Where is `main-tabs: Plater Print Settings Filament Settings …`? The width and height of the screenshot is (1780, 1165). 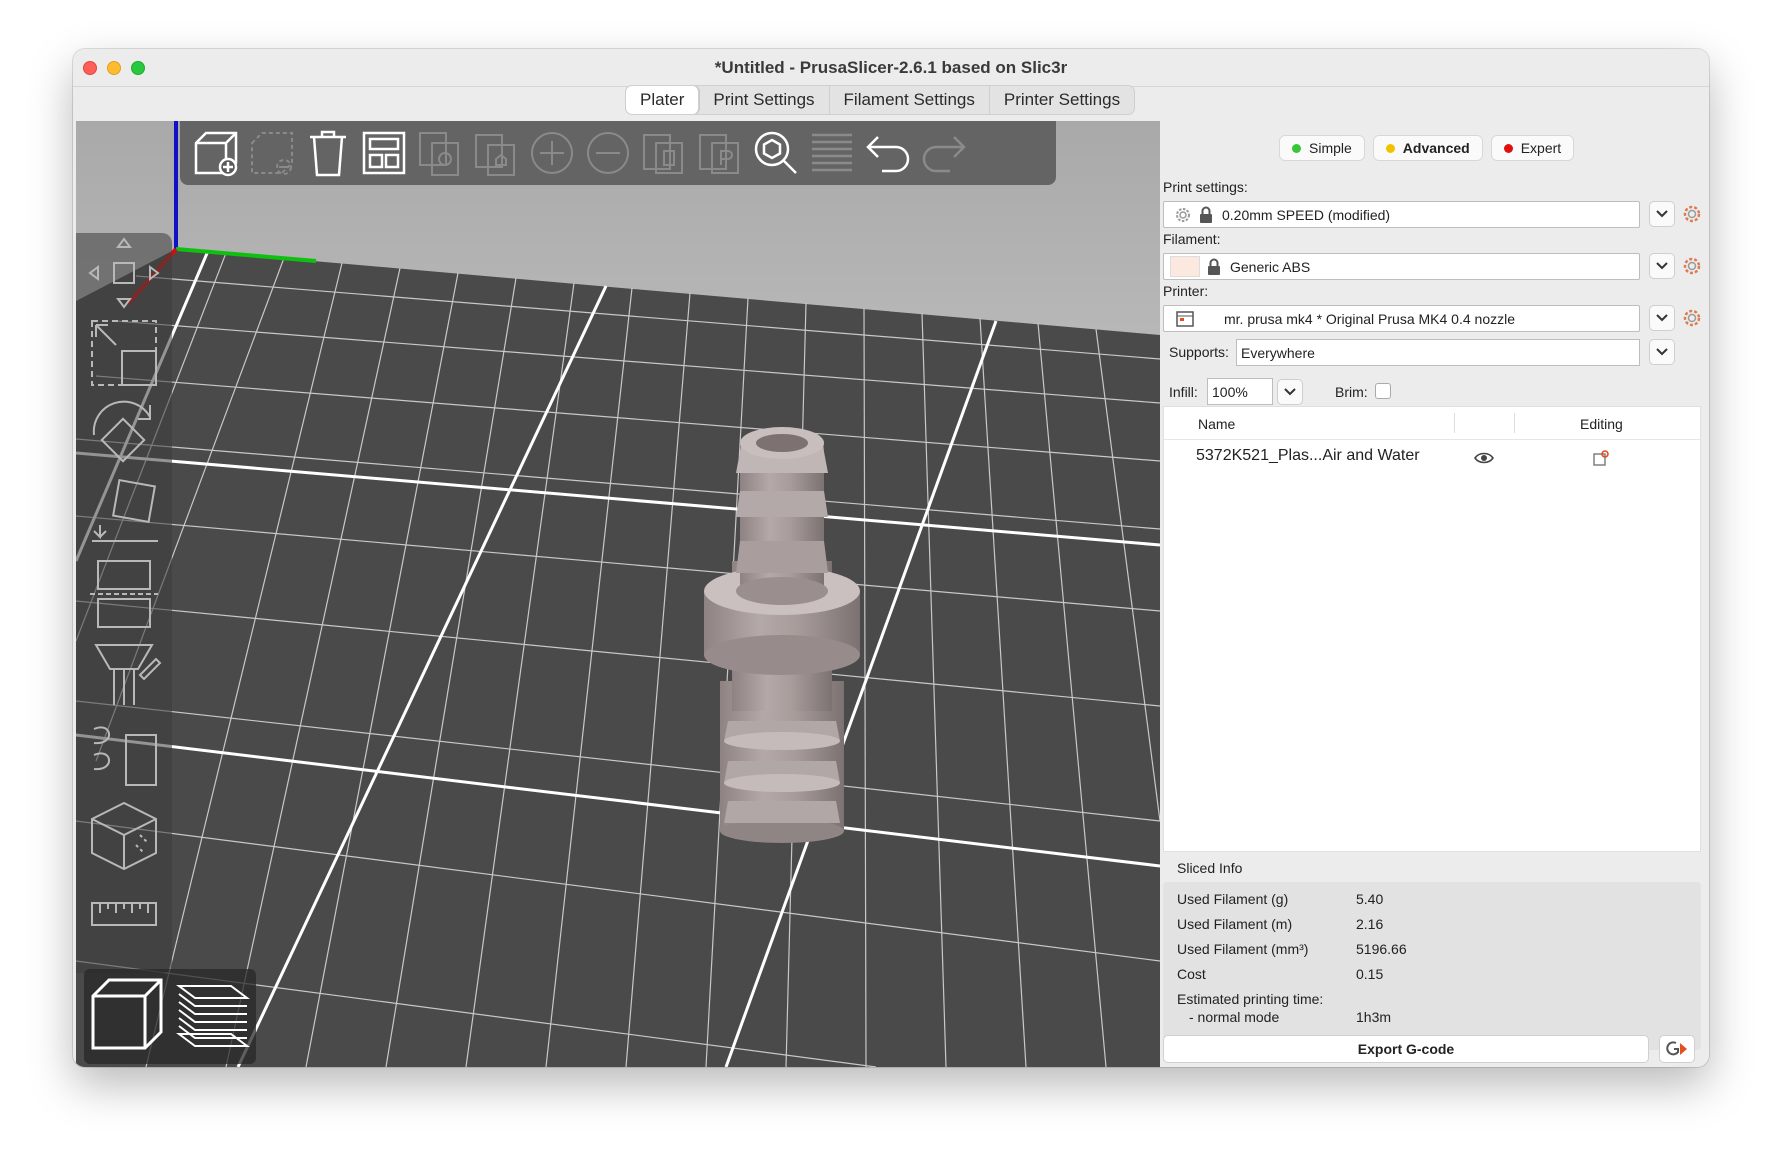 main-tabs: Plater Print Settings Filament Settings … is located at coordinates (880, 100).